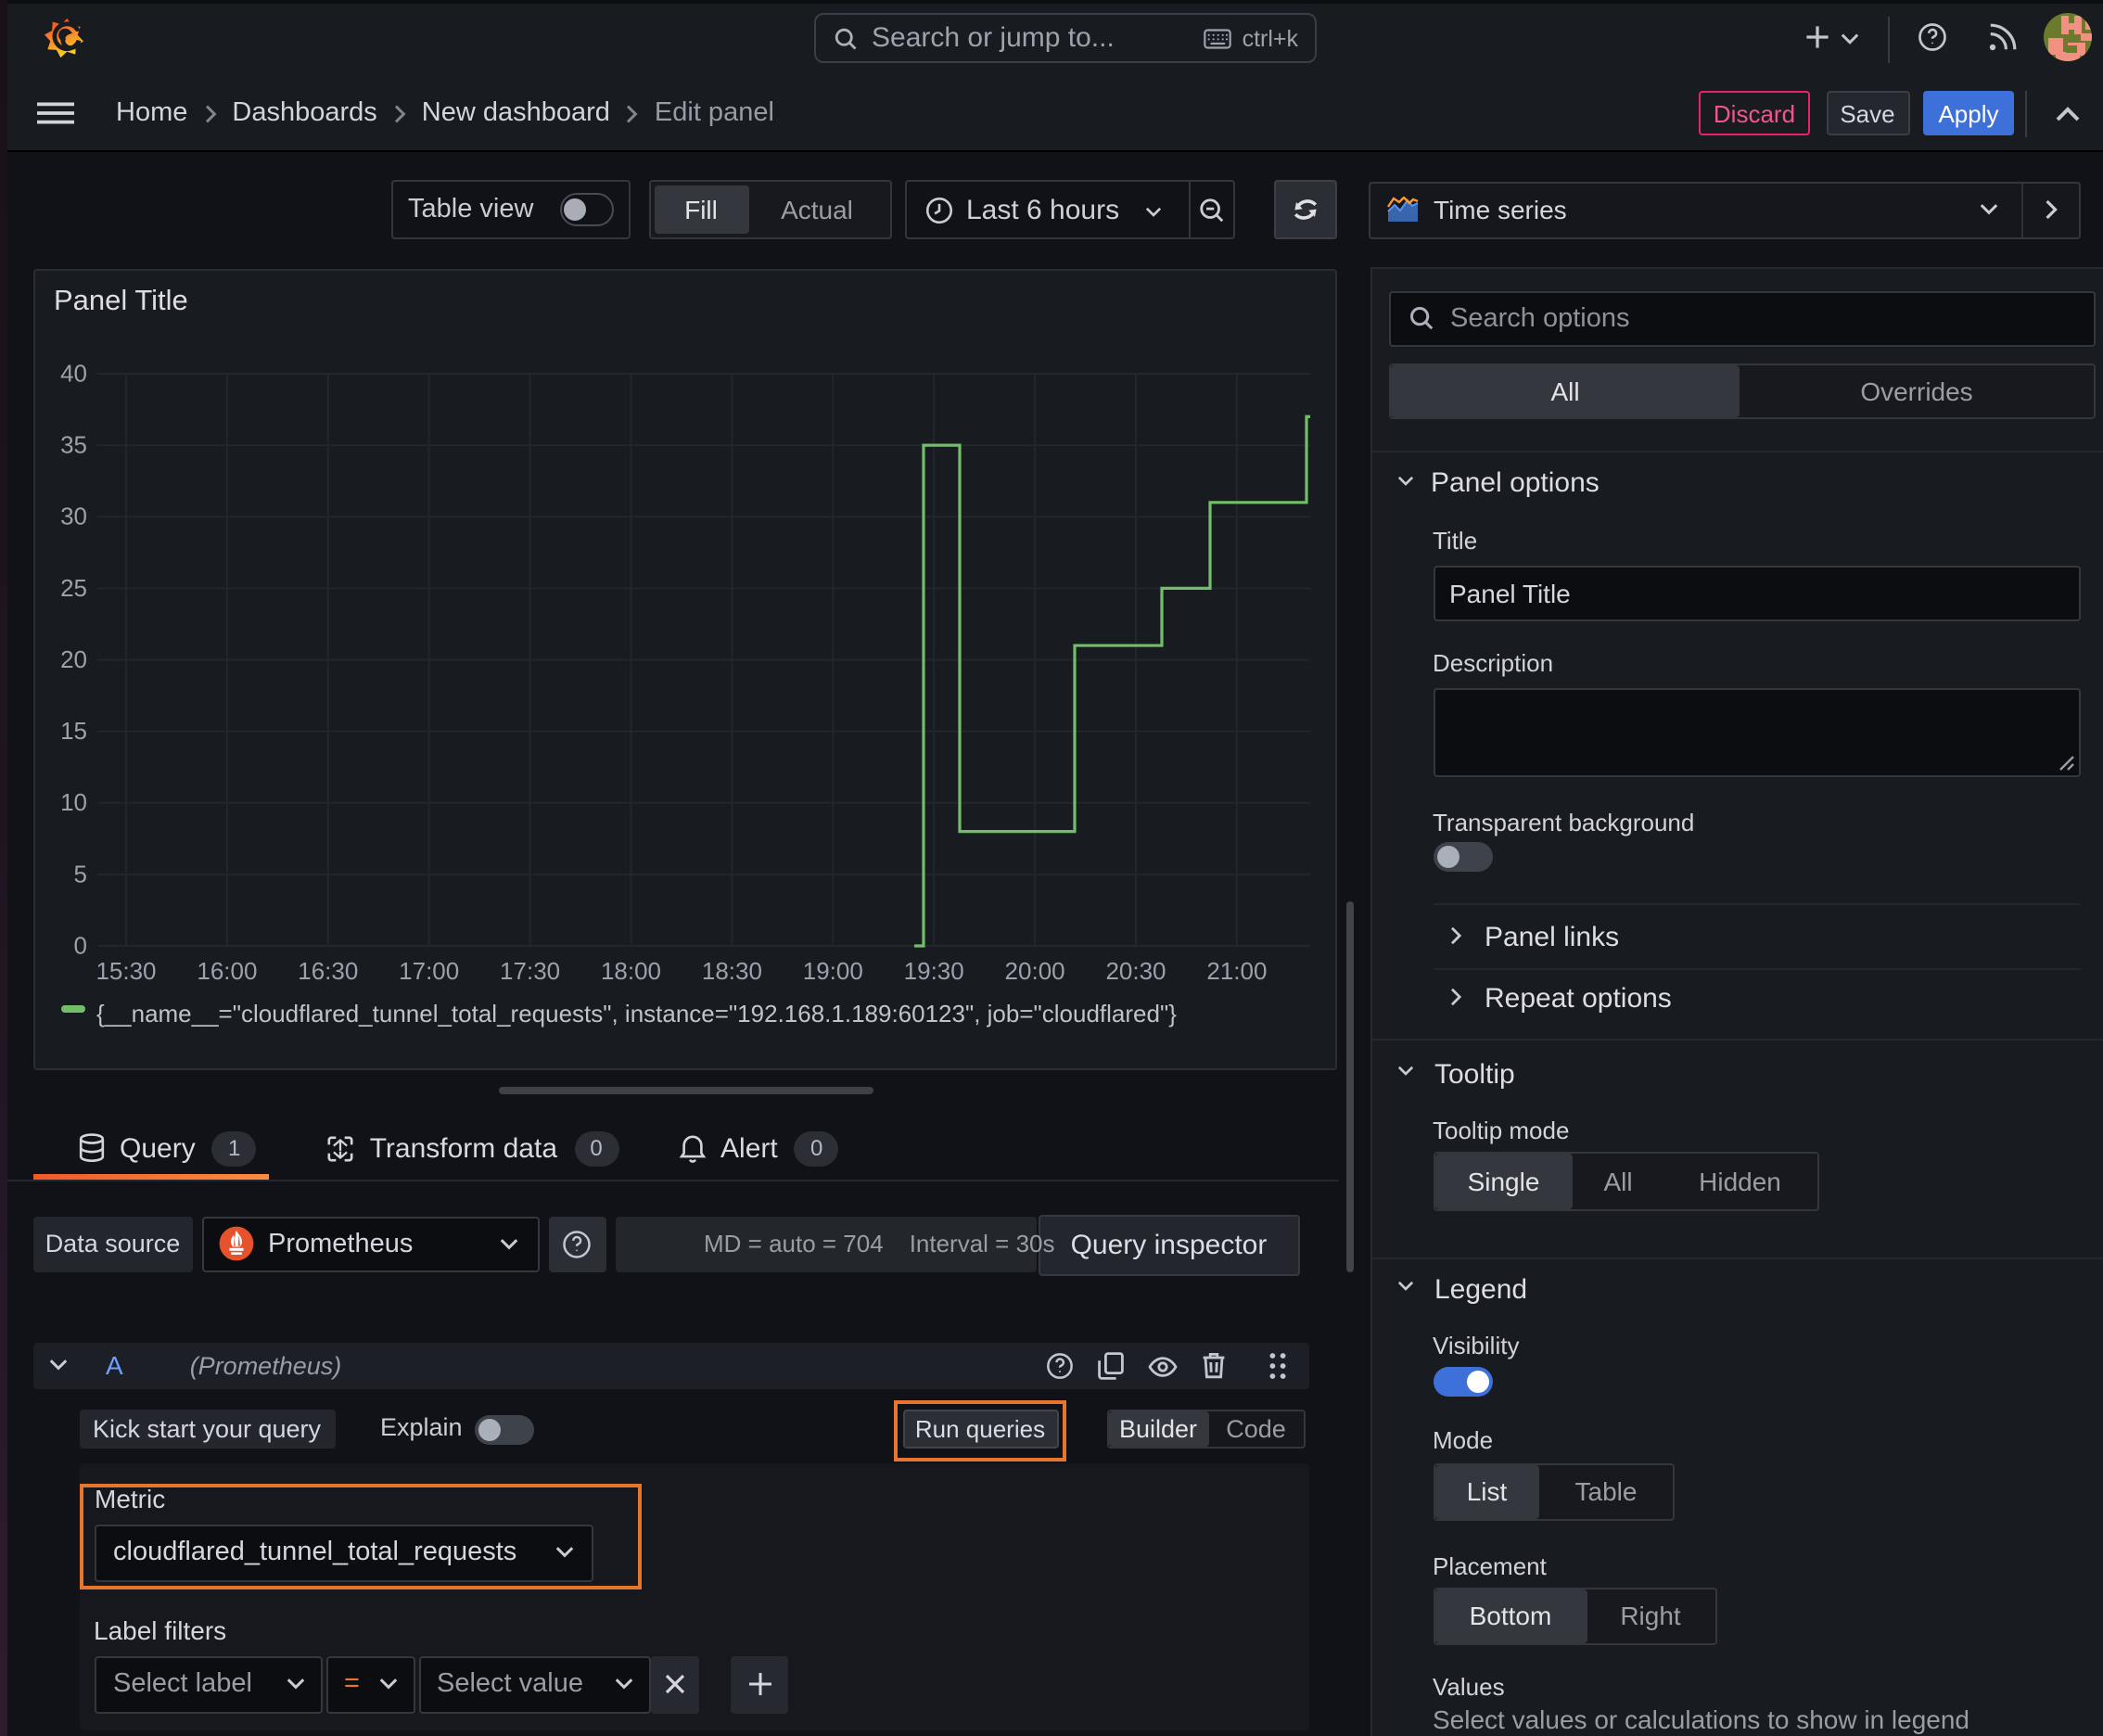  I want to click on svg-text: 20, so click(73, 659).